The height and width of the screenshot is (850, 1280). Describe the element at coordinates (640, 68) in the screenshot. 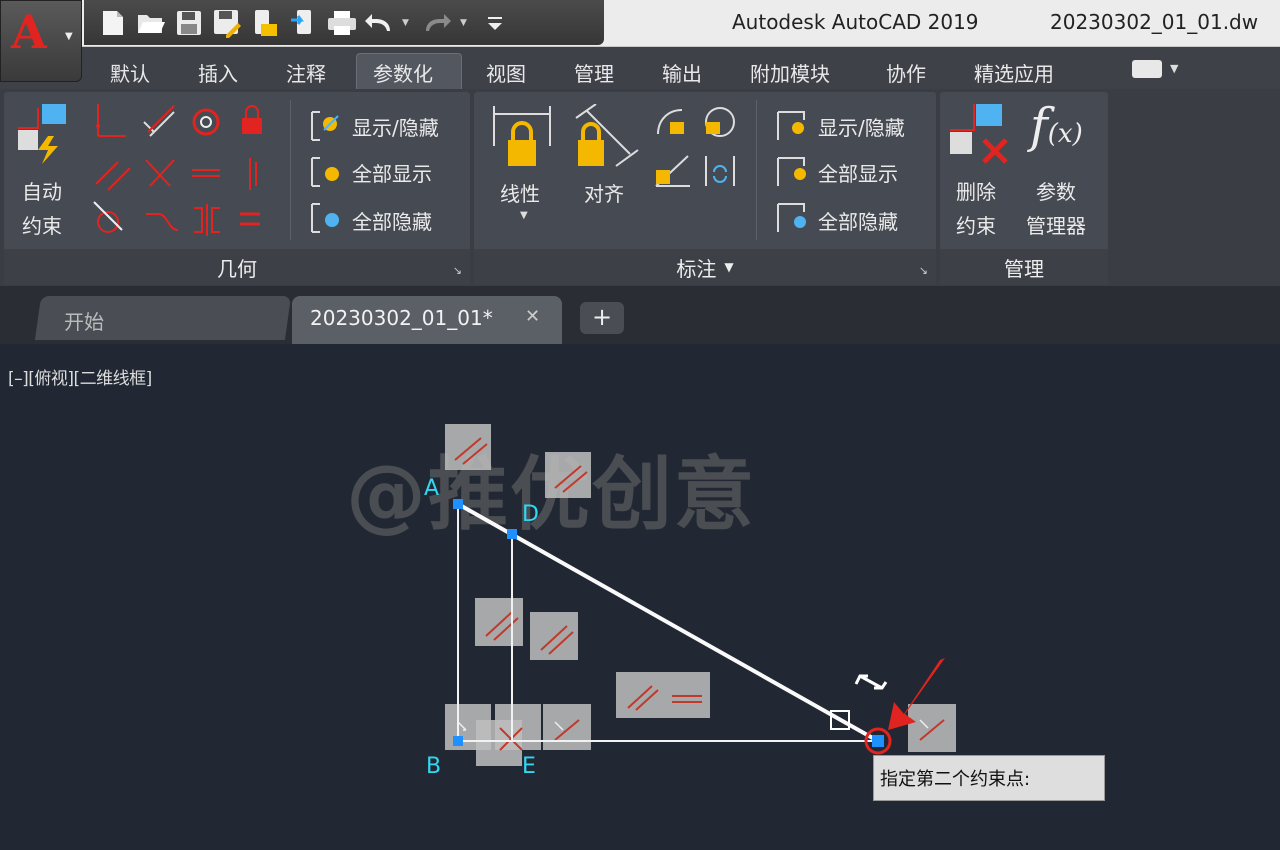

I see `ribbon-tab-bar` at that location.